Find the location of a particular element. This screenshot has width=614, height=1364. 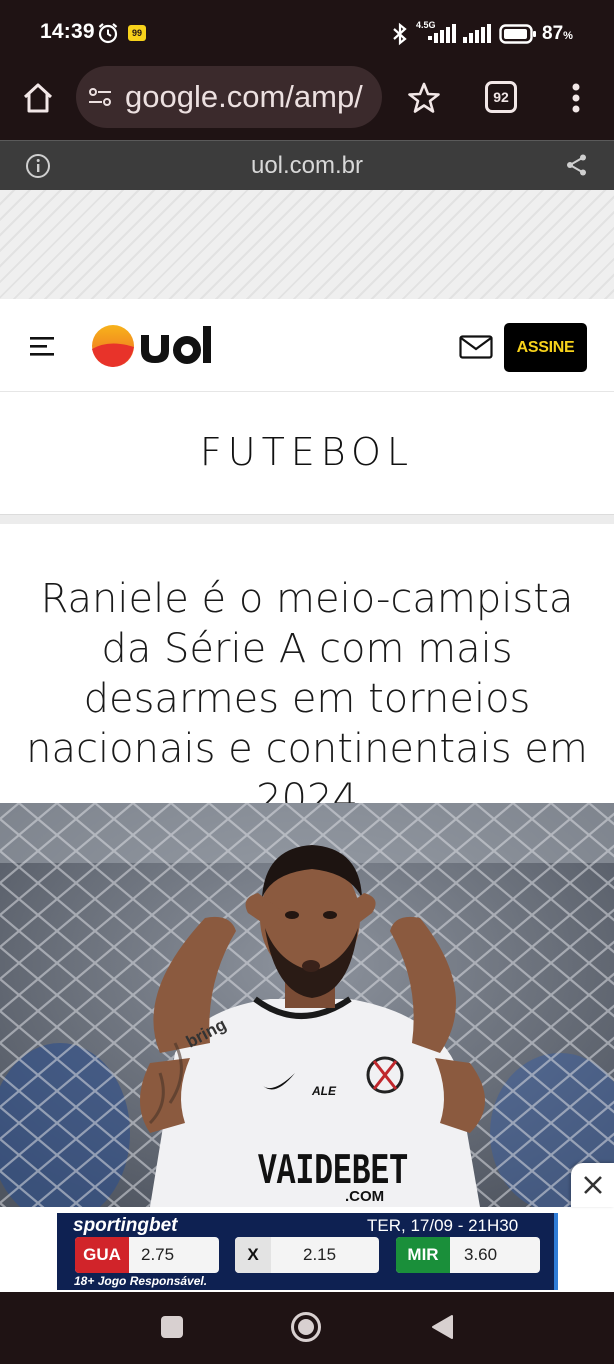

ad-placeholder is located at coordinates (307, 244).